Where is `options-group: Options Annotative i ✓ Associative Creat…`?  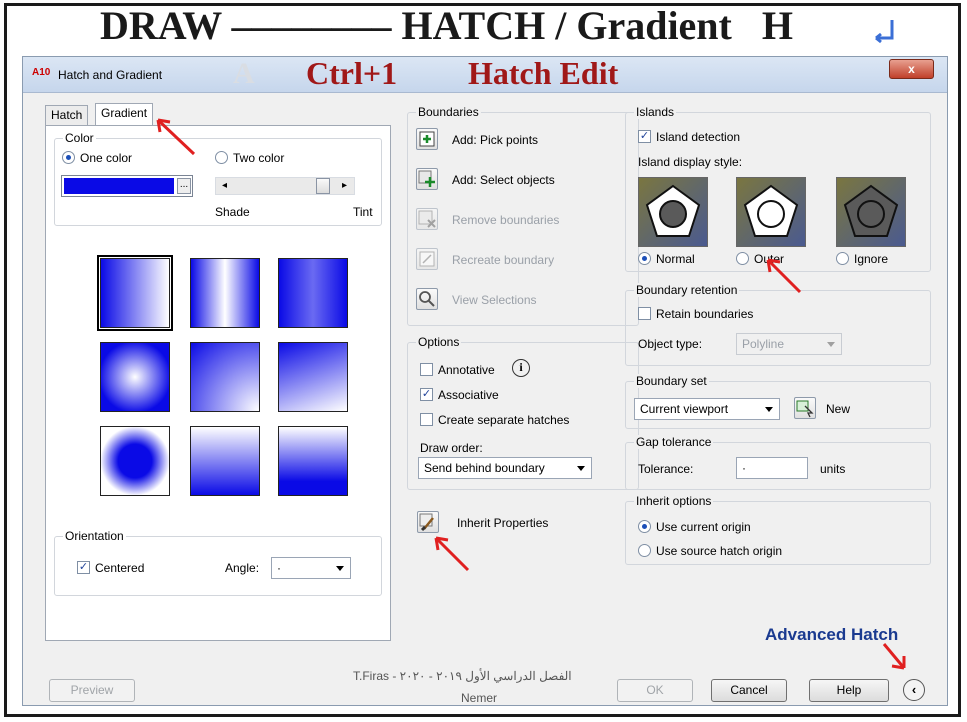
options-group: Options Annotative i ✓ Associative Creat… is located at coordinates (523, 412).